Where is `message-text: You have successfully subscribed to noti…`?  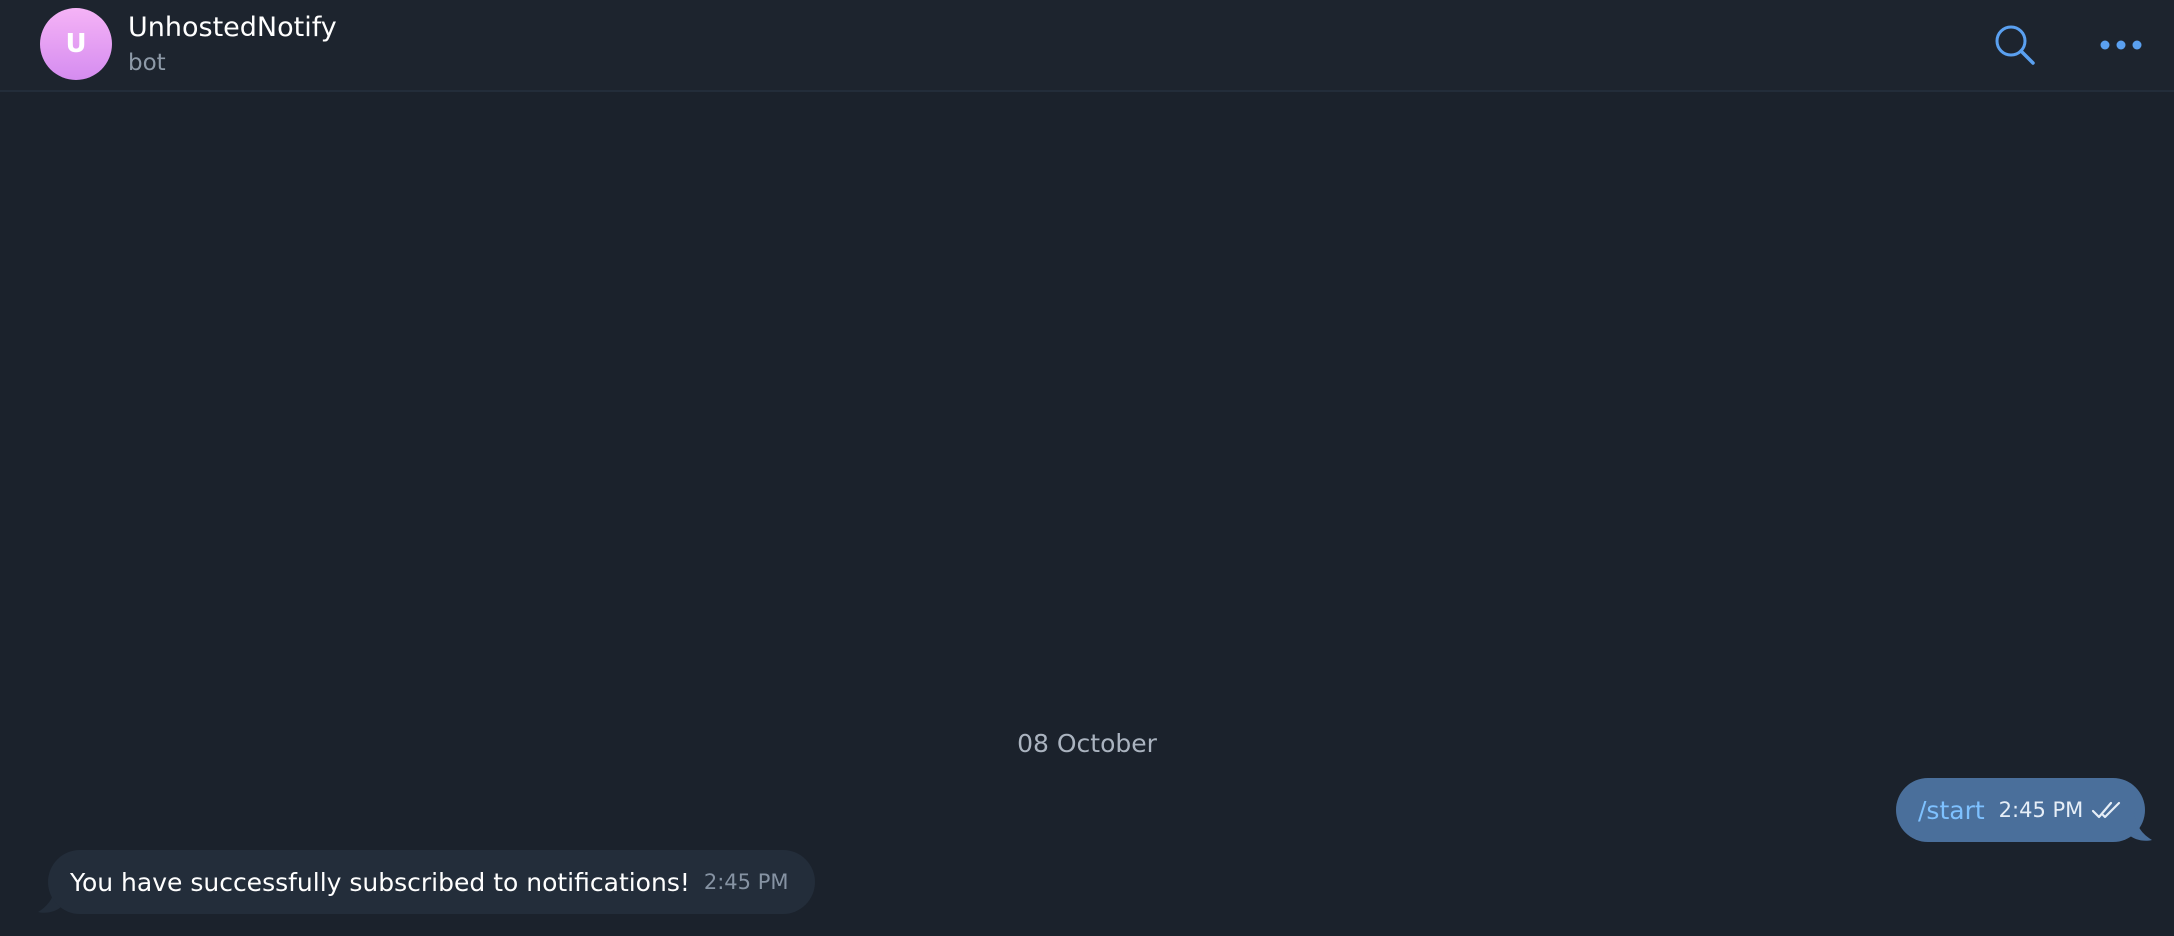 message-text: You have successfully subscribed to noti… is located at coordinates (380, 882).